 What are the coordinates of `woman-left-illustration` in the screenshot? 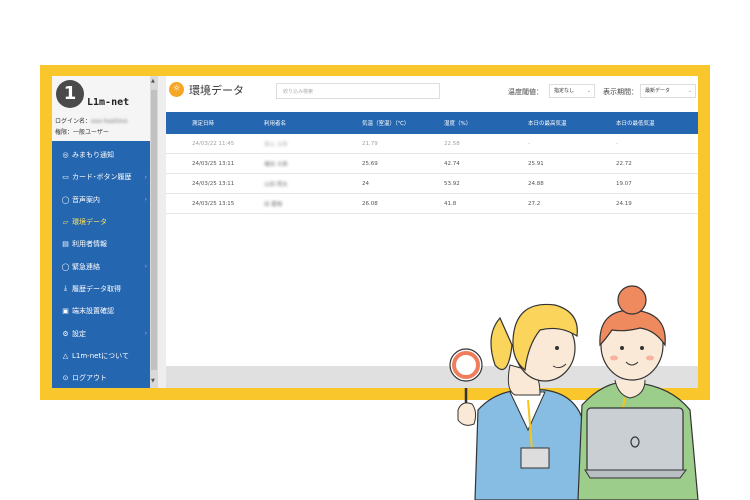 It's located at (520, 401).